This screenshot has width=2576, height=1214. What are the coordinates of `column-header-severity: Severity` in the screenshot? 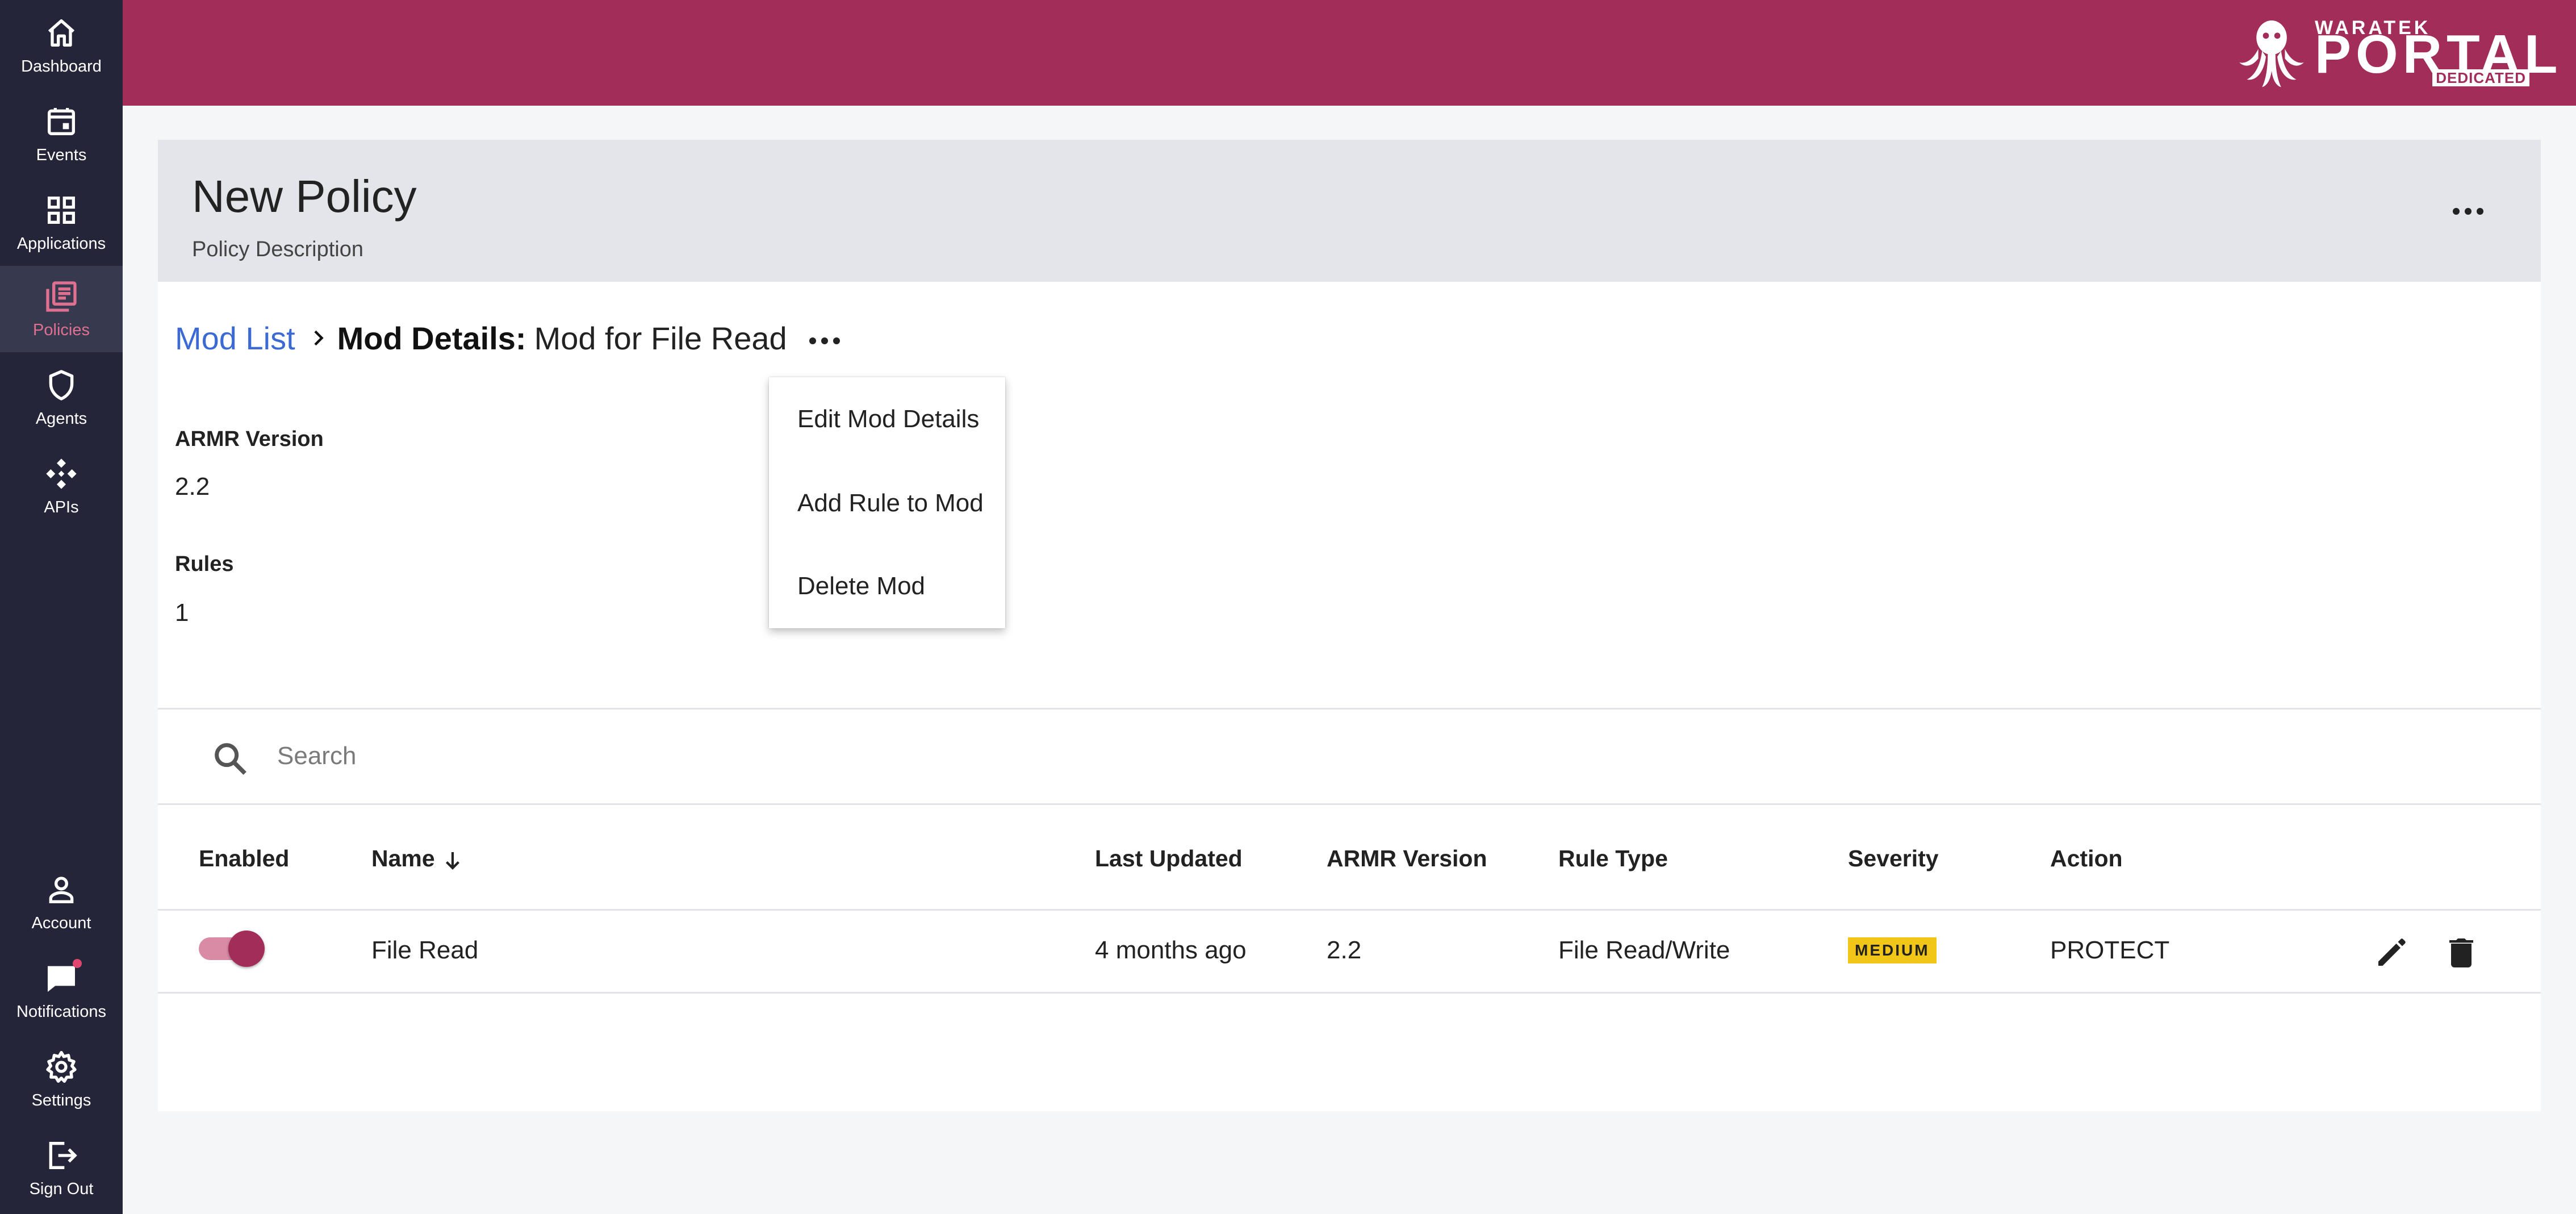 It's located at (1893, 858).